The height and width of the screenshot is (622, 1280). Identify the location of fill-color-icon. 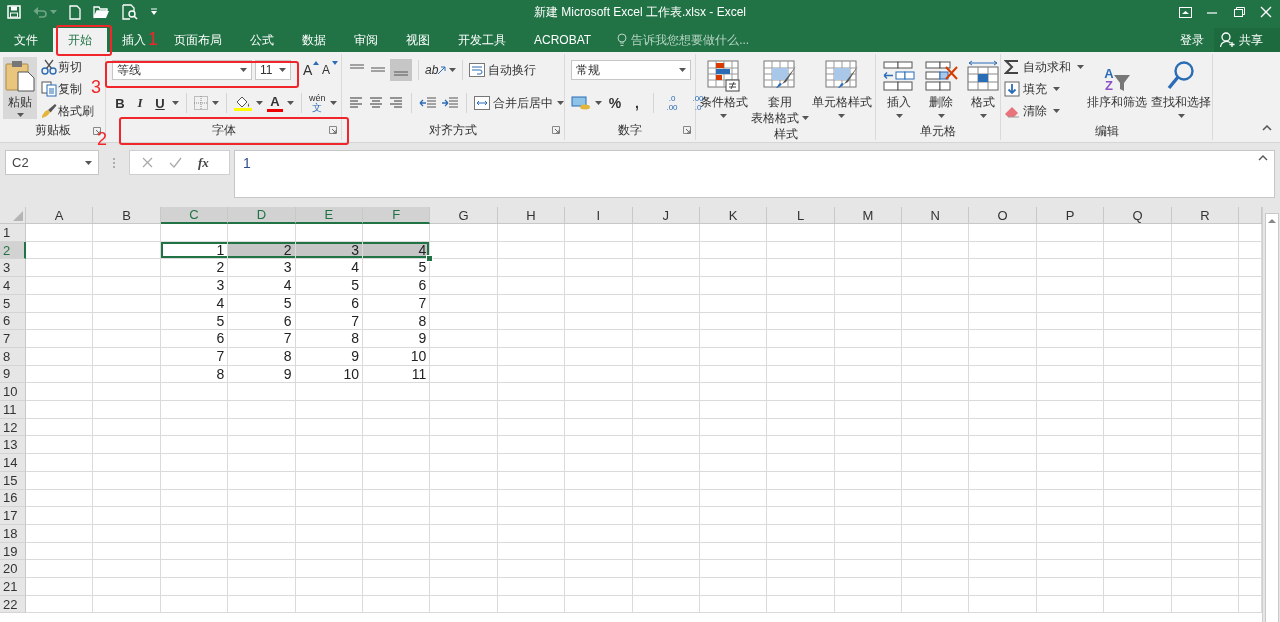
(243, 103).